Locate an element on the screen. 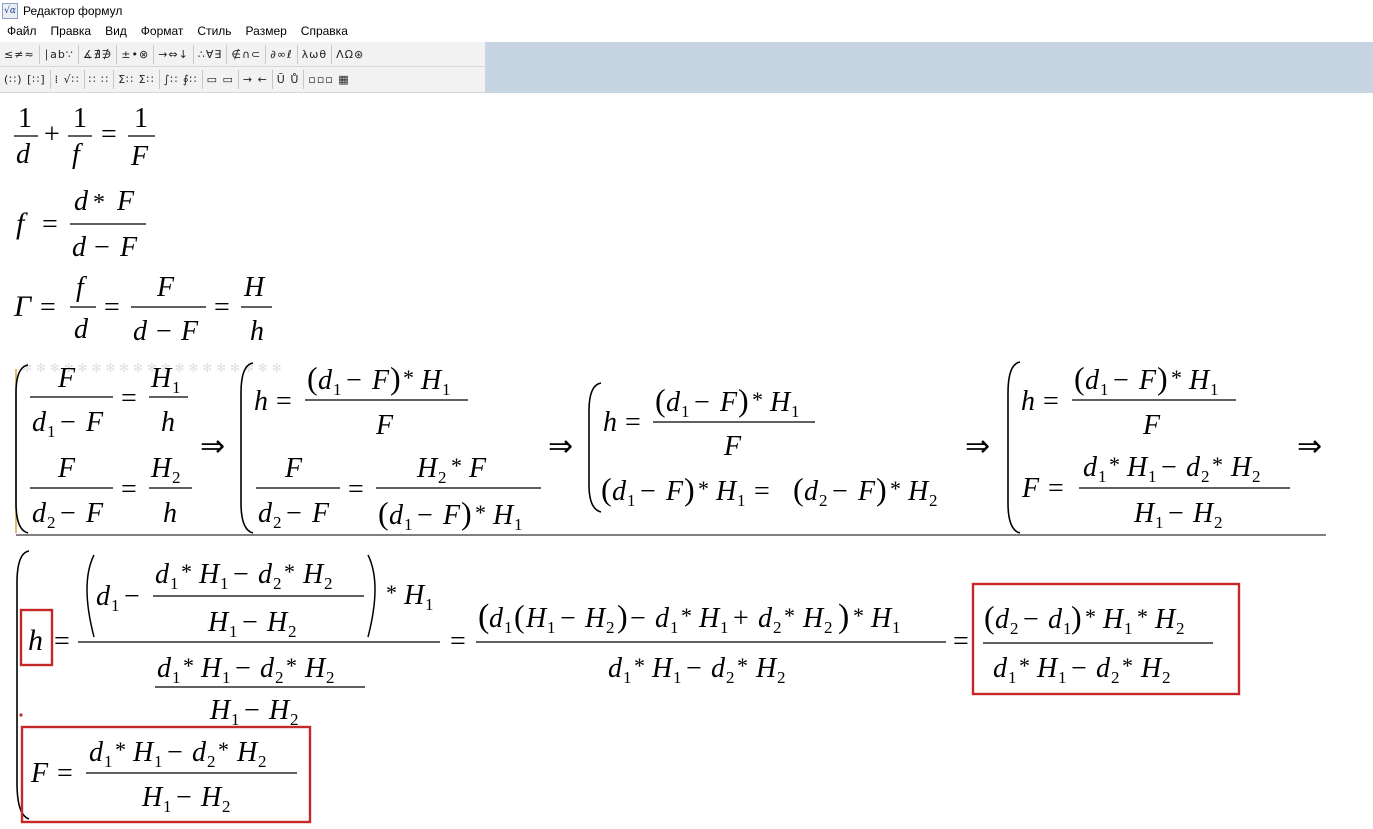 This screenshot has height=829, width=1373. integrals-palette-button: ∫∷ ∮∷ is located at coordinates (181, 79).